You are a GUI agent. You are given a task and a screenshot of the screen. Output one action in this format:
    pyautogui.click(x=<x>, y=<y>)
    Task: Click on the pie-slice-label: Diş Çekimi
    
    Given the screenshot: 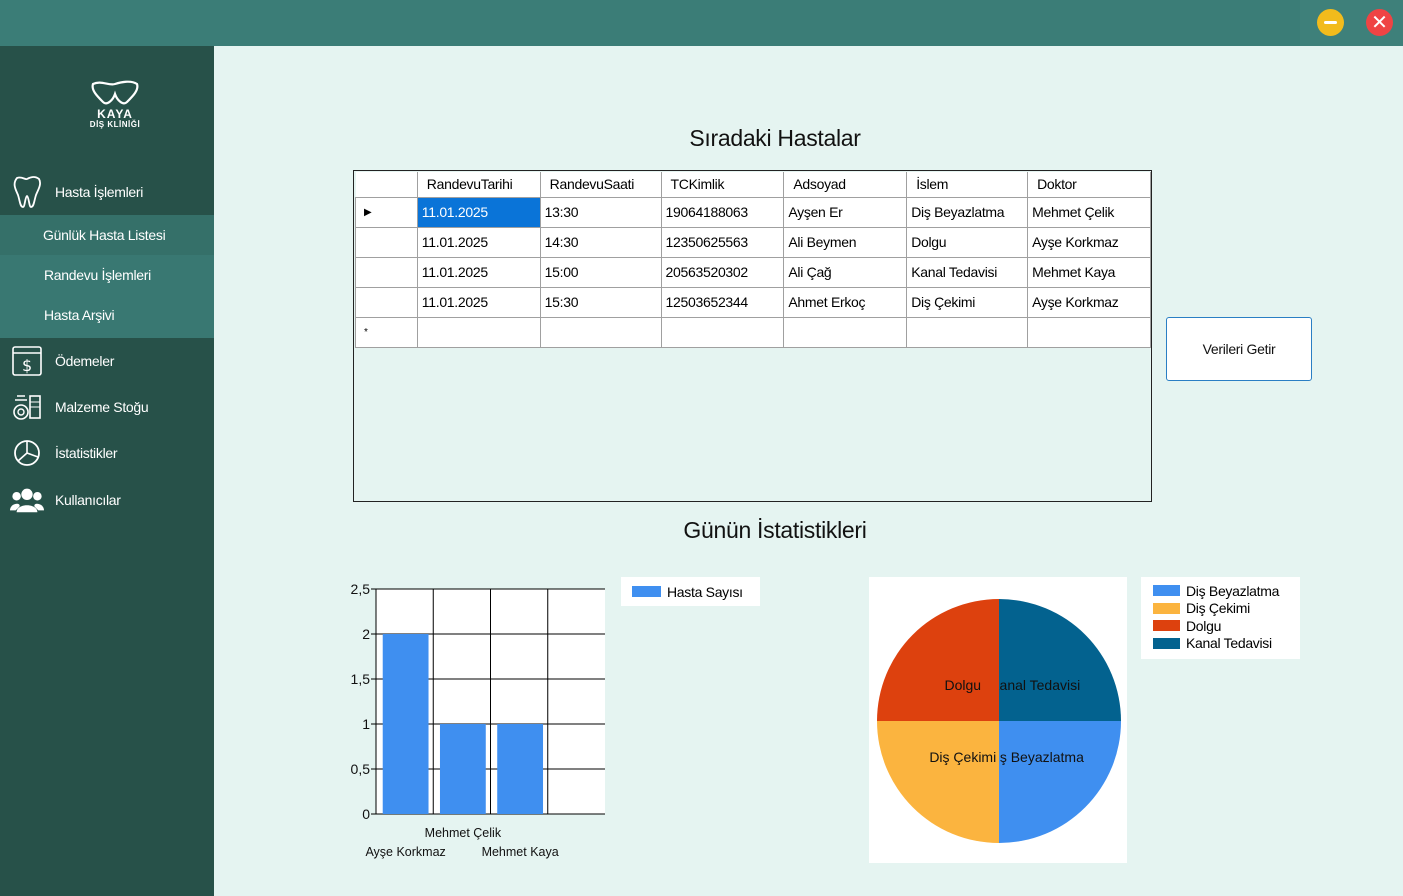 What is the action you would take?
    pyautogui.click(x=962, y=757)
    